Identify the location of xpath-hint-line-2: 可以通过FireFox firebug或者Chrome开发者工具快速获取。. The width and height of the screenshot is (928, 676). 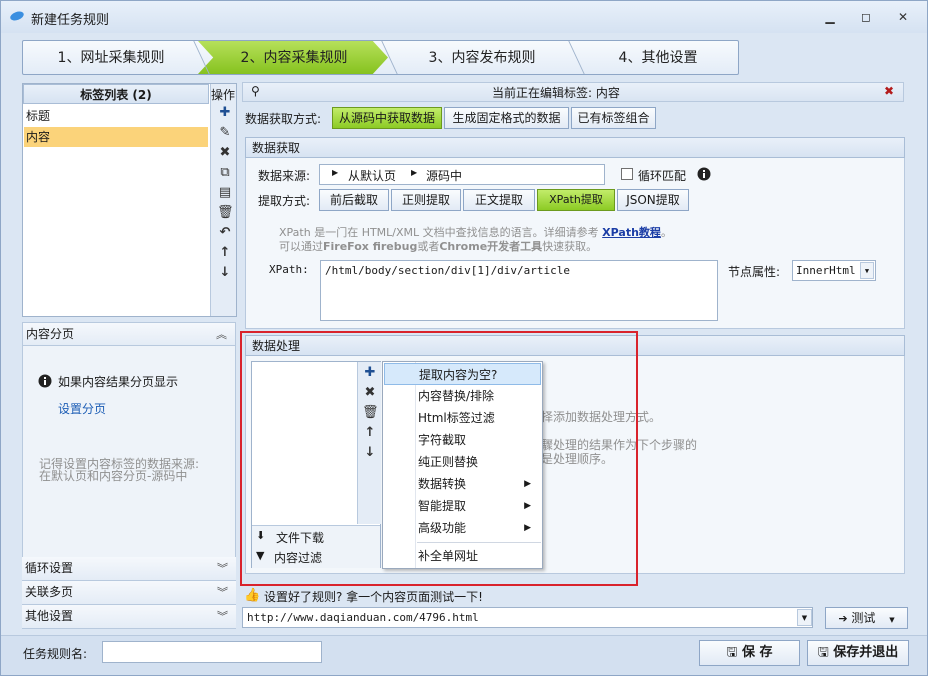
(438, 246).